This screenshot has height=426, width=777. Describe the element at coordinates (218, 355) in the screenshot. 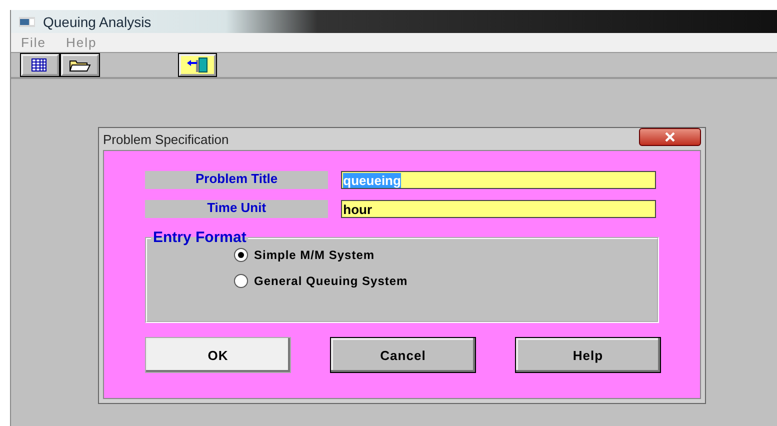

I see `dialog-button: OK` at that location.